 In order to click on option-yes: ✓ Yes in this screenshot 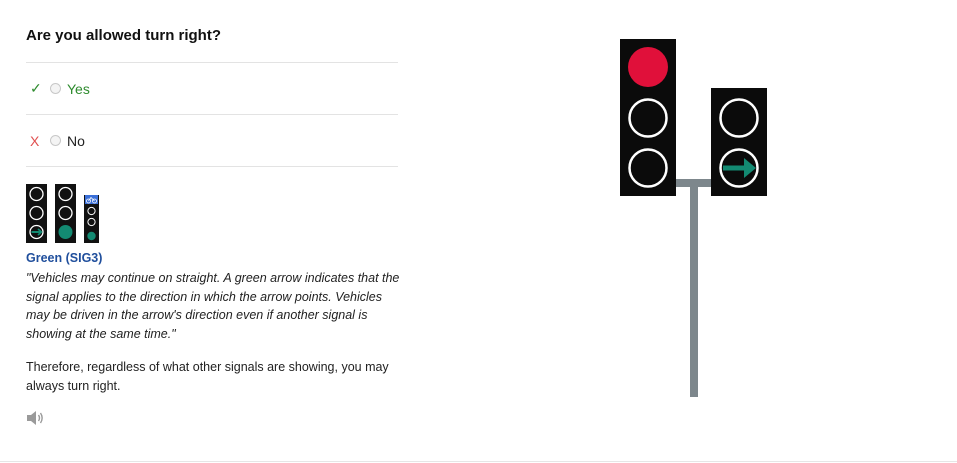, I will do `click(212, 88)`.